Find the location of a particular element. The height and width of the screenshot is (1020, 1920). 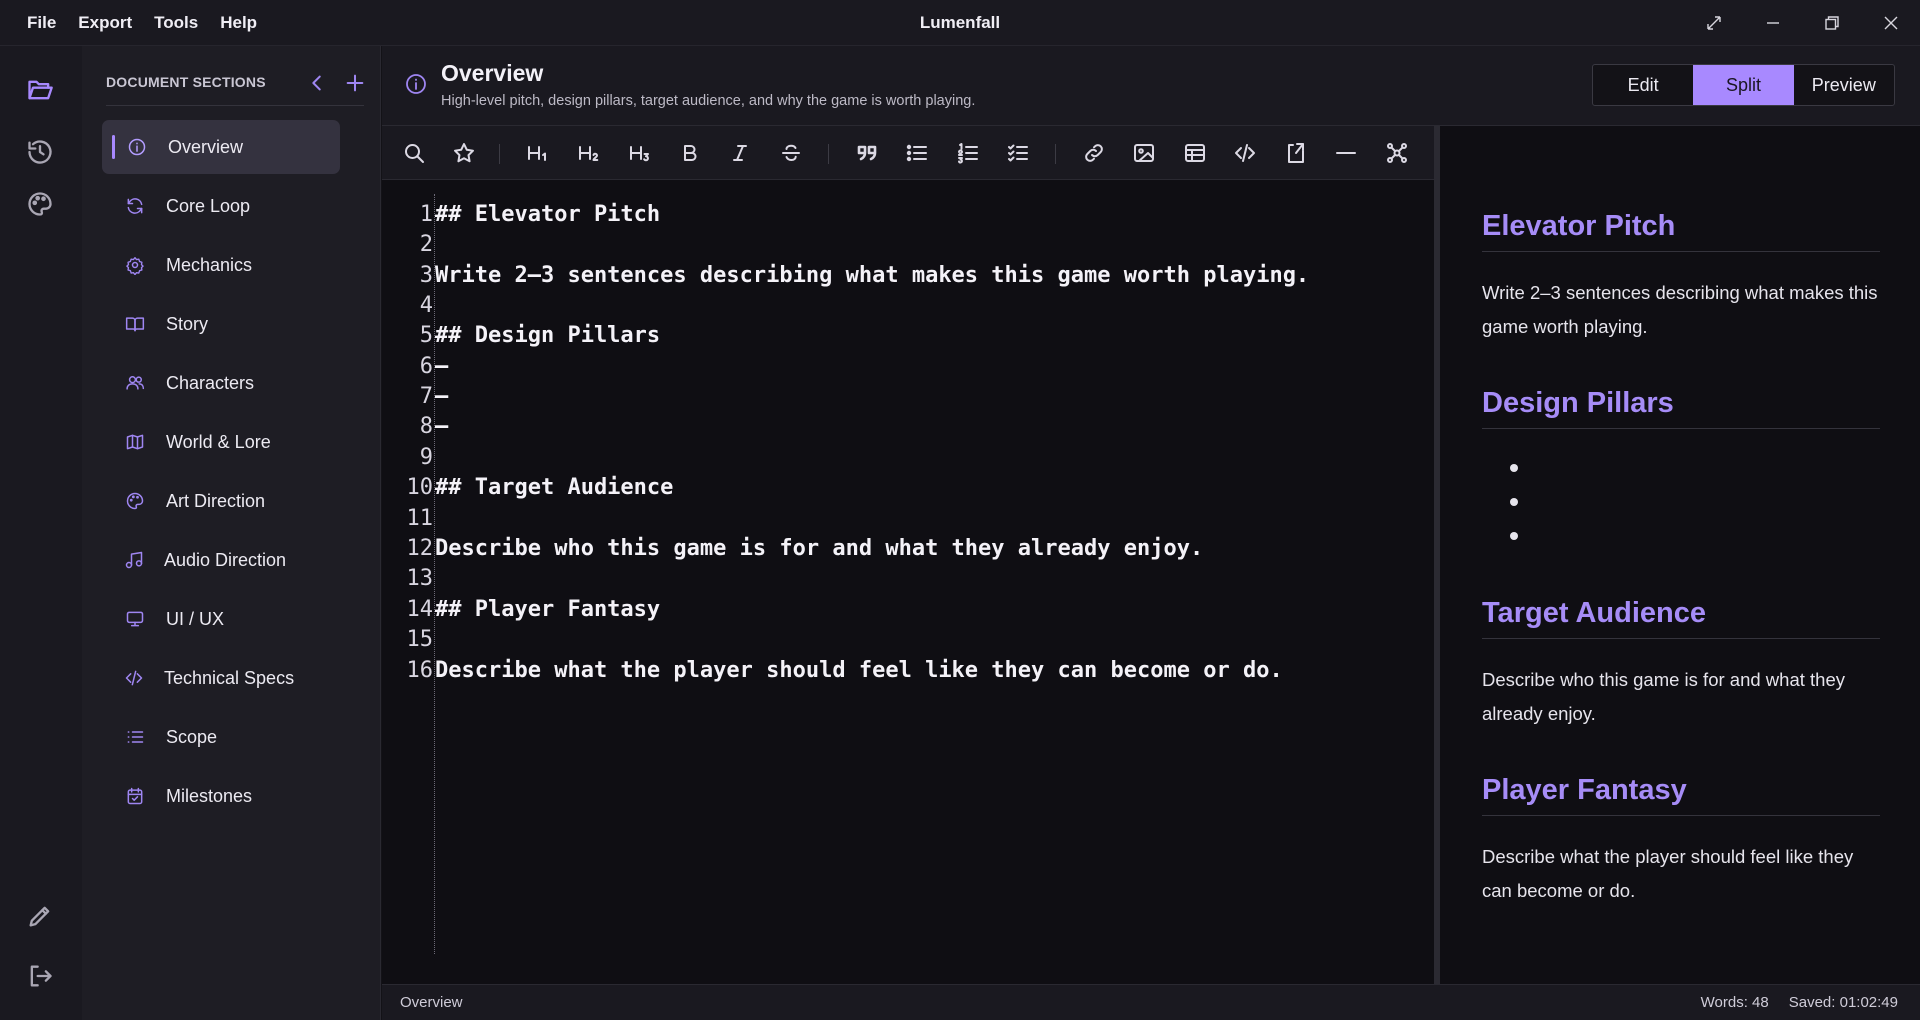

users-icon is located at coordinates (135, 383).